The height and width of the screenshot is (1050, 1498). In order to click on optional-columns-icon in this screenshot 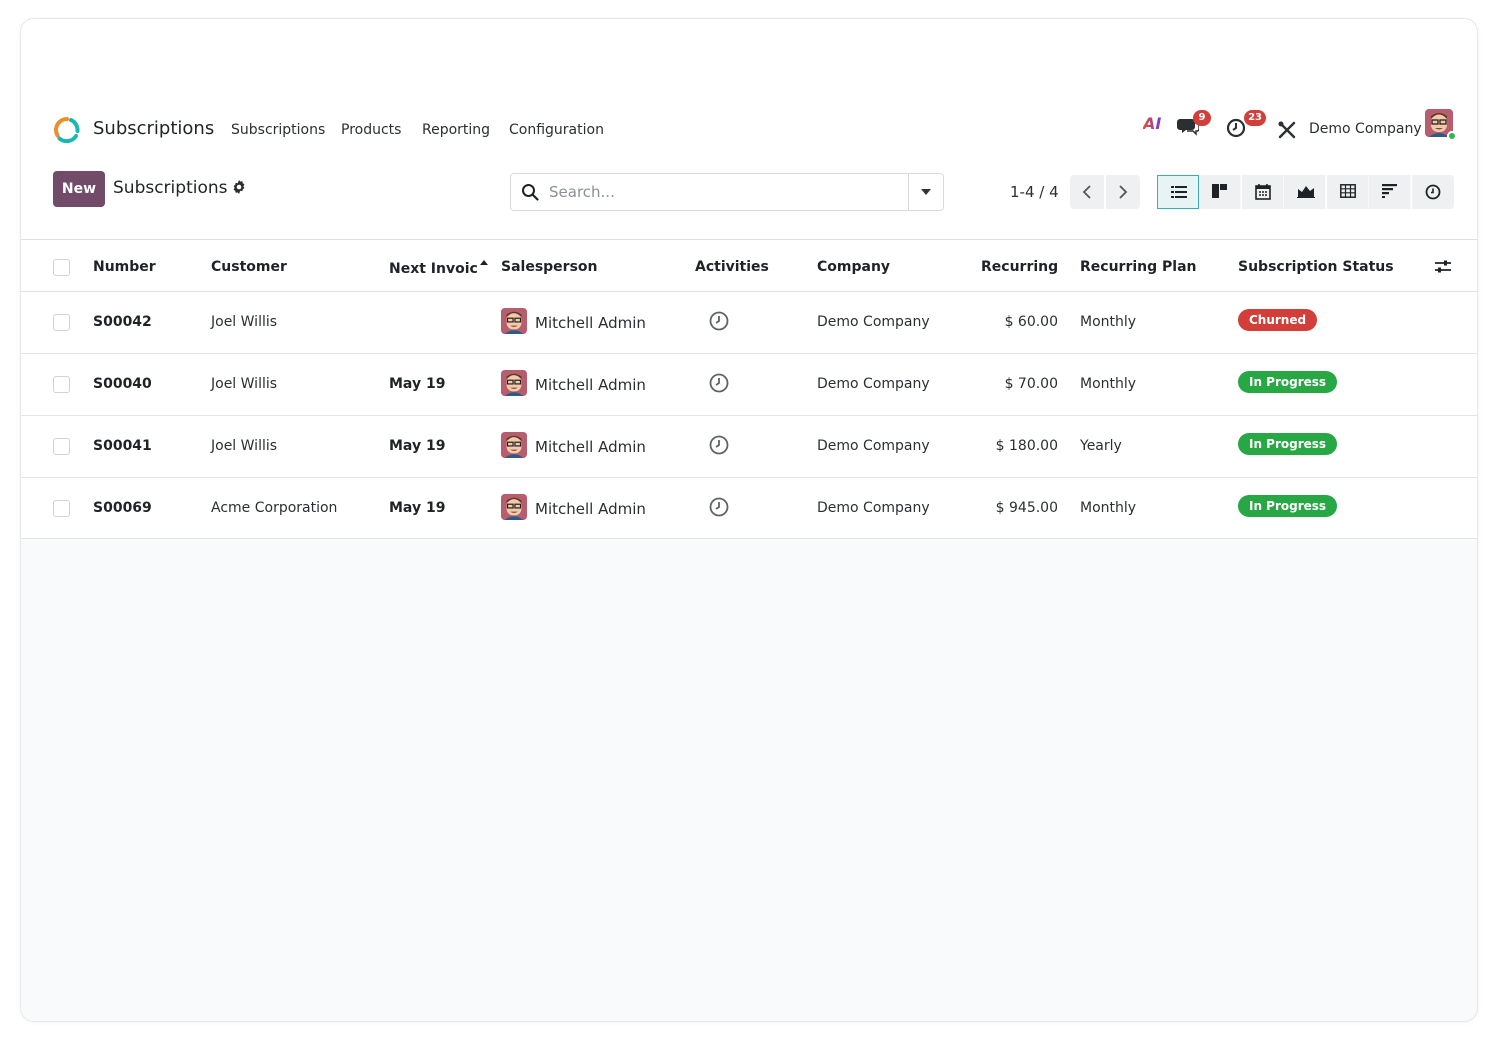, I will do `click(1443, 267)`.